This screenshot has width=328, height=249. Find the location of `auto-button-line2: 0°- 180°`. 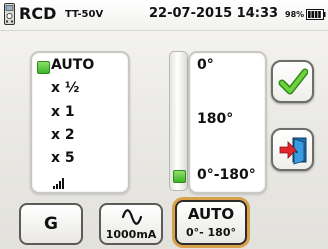

auto-button-line2: 0°- 180° is located at coordinates (210, 232).